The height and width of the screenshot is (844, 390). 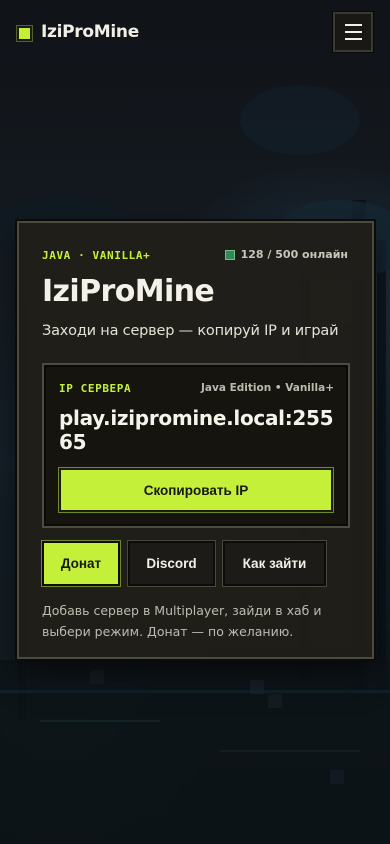 What do you see at coordinates (229, 254) in the screenshot?
I see `online-indicator-icon` at bounding box center [229, 254].